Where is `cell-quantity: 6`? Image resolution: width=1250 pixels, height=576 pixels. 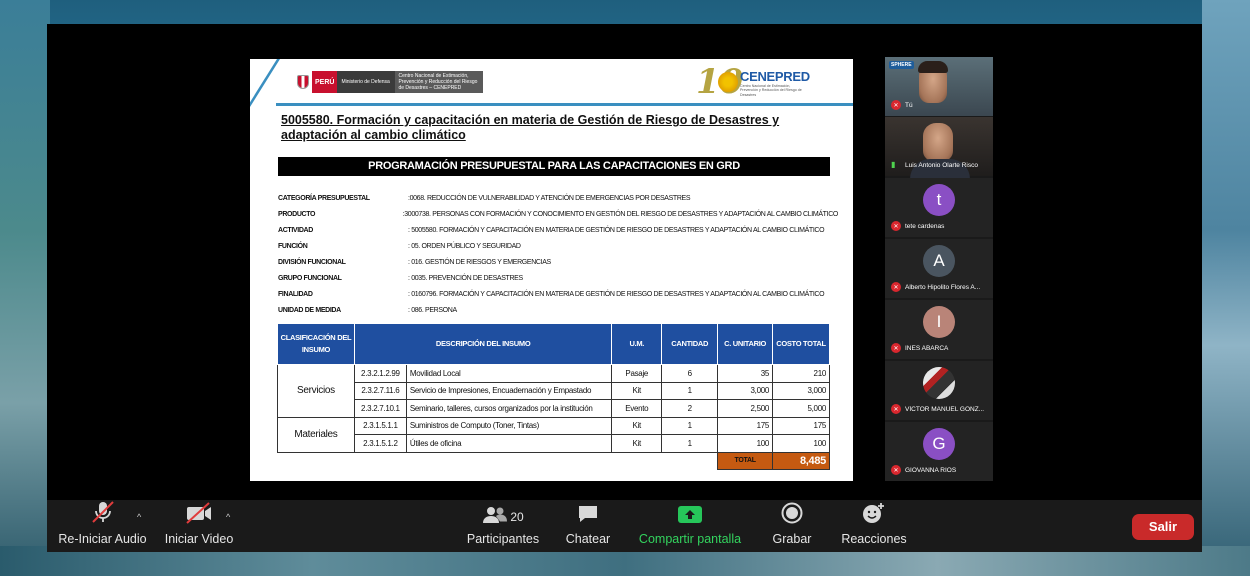 cell-quantity: 6 is located at coordinates (690, 373).